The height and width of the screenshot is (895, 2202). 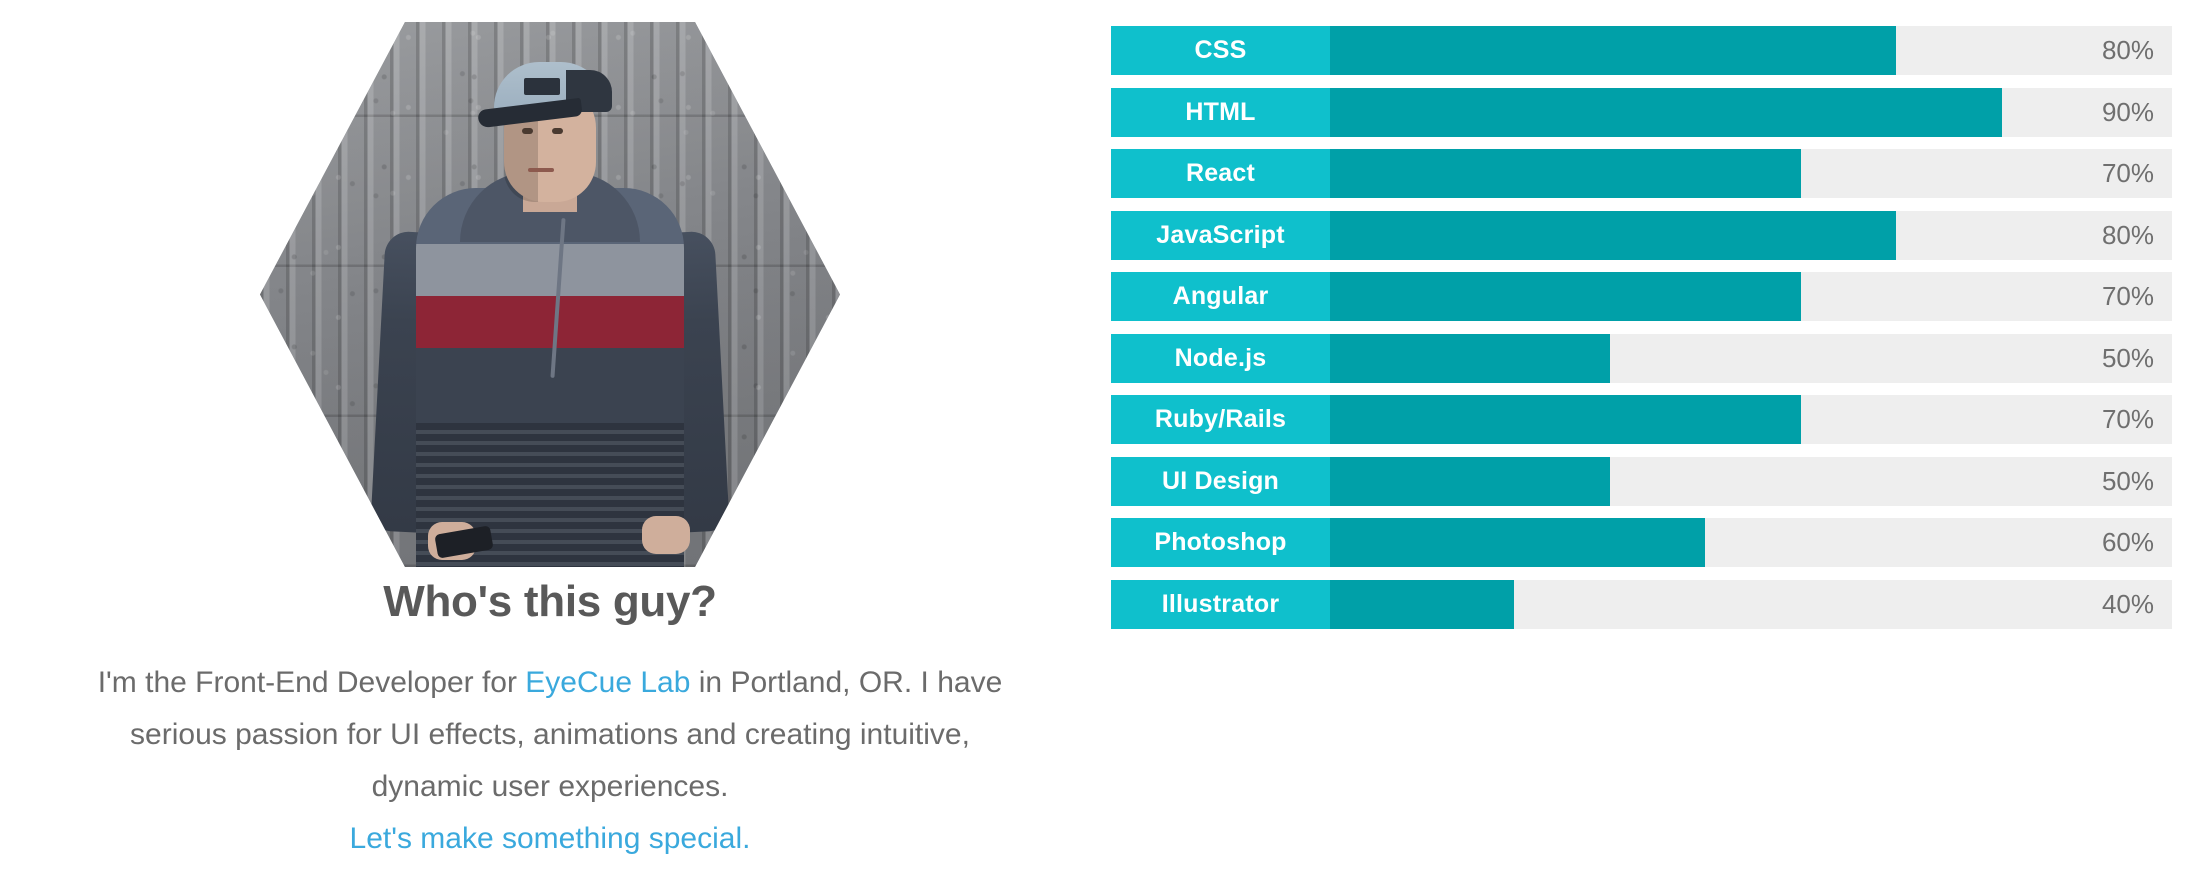 I want to click on skill-bar-percent: 60%, so click(x=2127, y=542).